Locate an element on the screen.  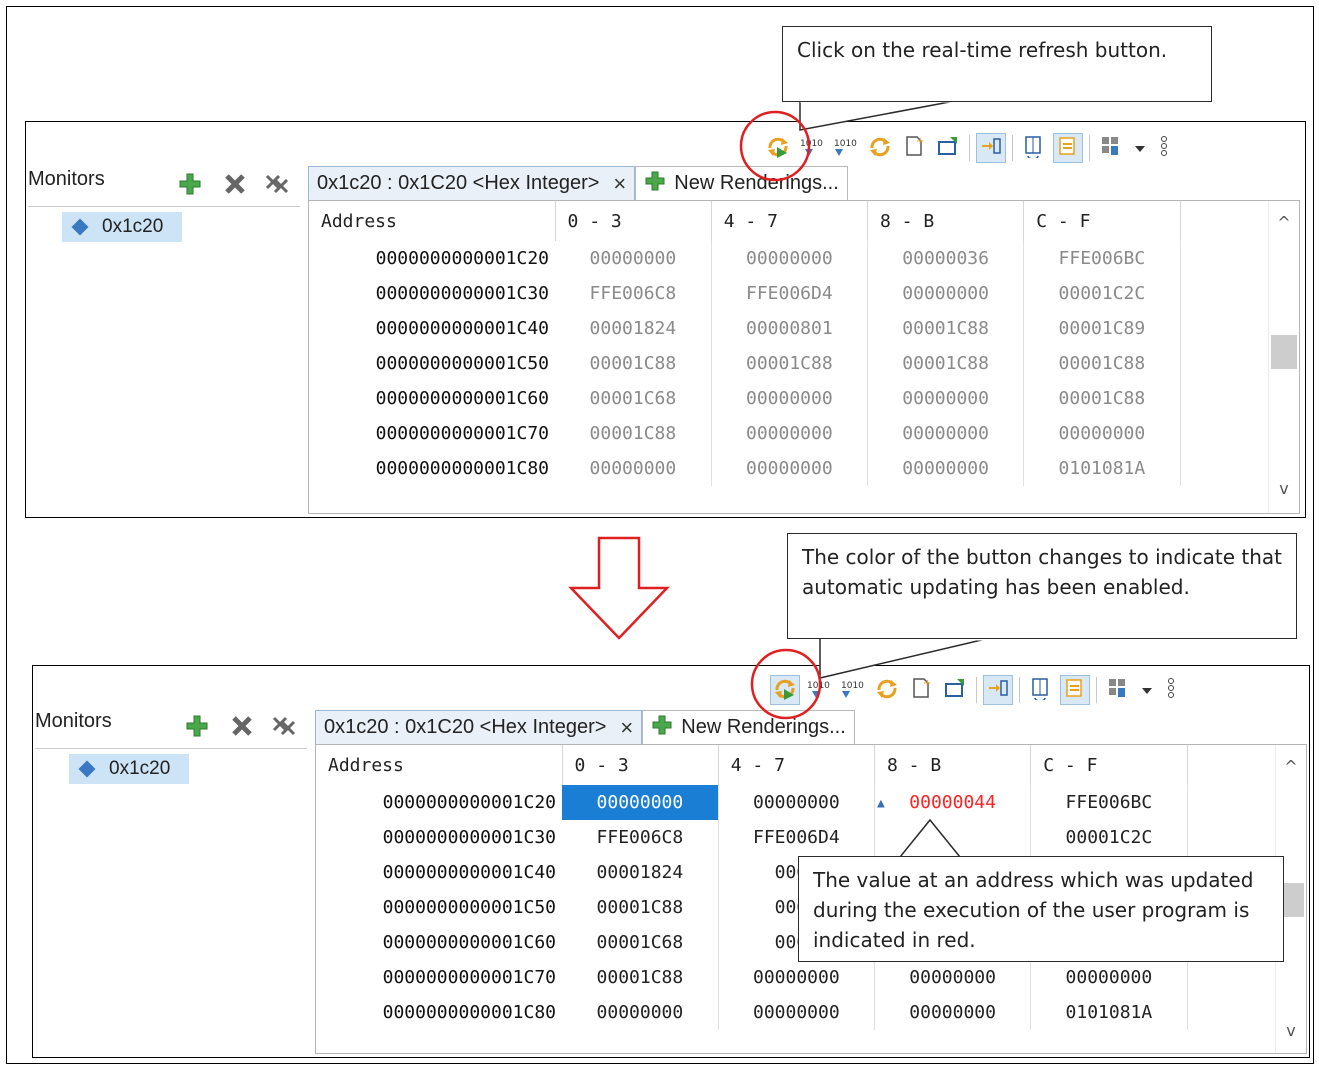
value-cell: FFE006C8 is located at coordinates (633, 293).